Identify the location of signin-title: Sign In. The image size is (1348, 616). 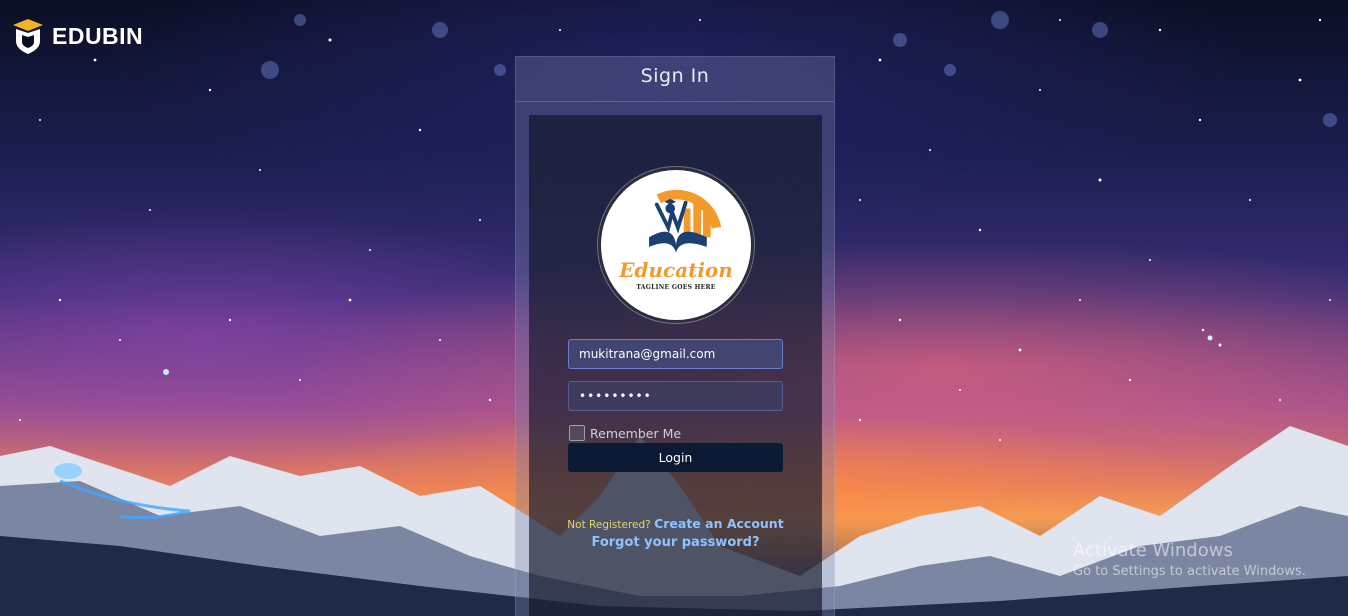
(675, 79).